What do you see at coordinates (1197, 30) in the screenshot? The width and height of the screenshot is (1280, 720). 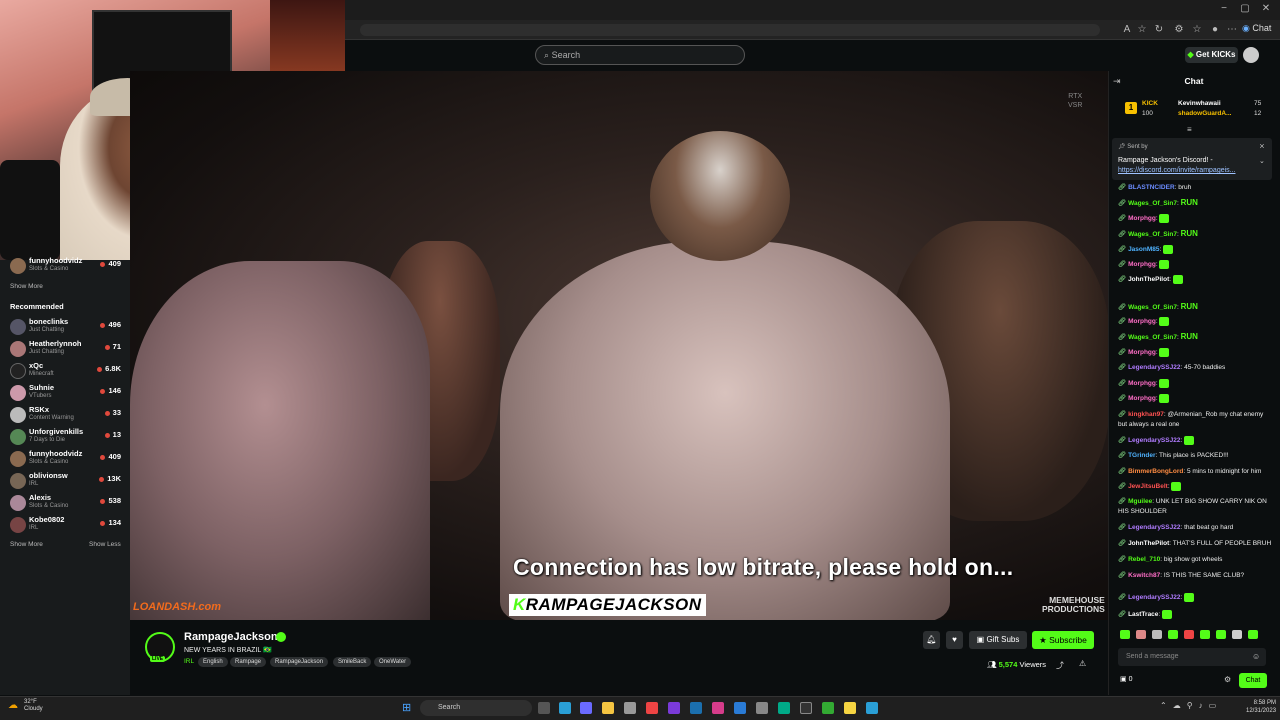 I see `favorites-icon: ☆` at bounding box center [1197, 30].